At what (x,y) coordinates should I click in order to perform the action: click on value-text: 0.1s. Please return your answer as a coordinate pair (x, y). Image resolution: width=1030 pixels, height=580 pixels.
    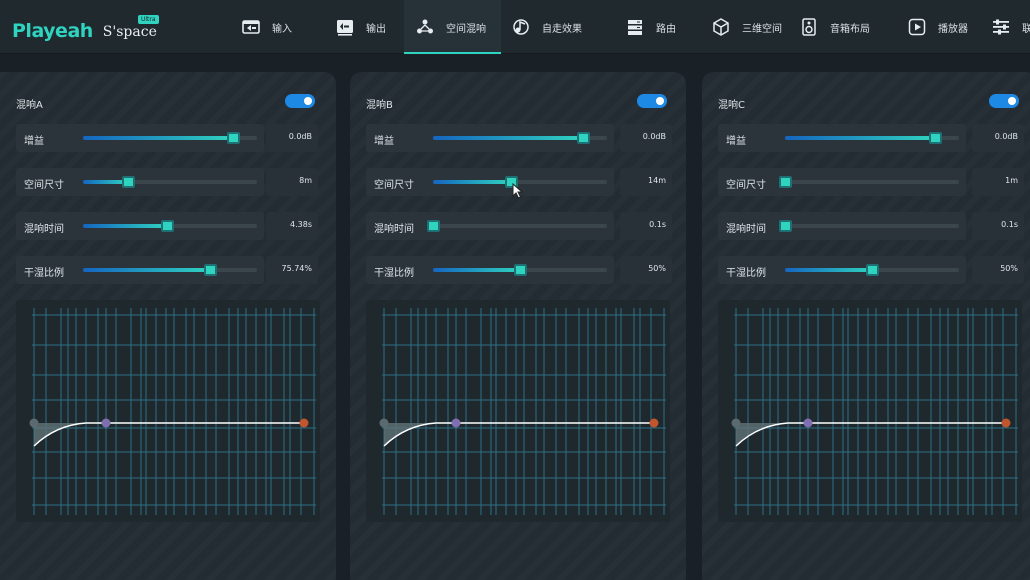
    Looking at the image, I should click on (657, 224).